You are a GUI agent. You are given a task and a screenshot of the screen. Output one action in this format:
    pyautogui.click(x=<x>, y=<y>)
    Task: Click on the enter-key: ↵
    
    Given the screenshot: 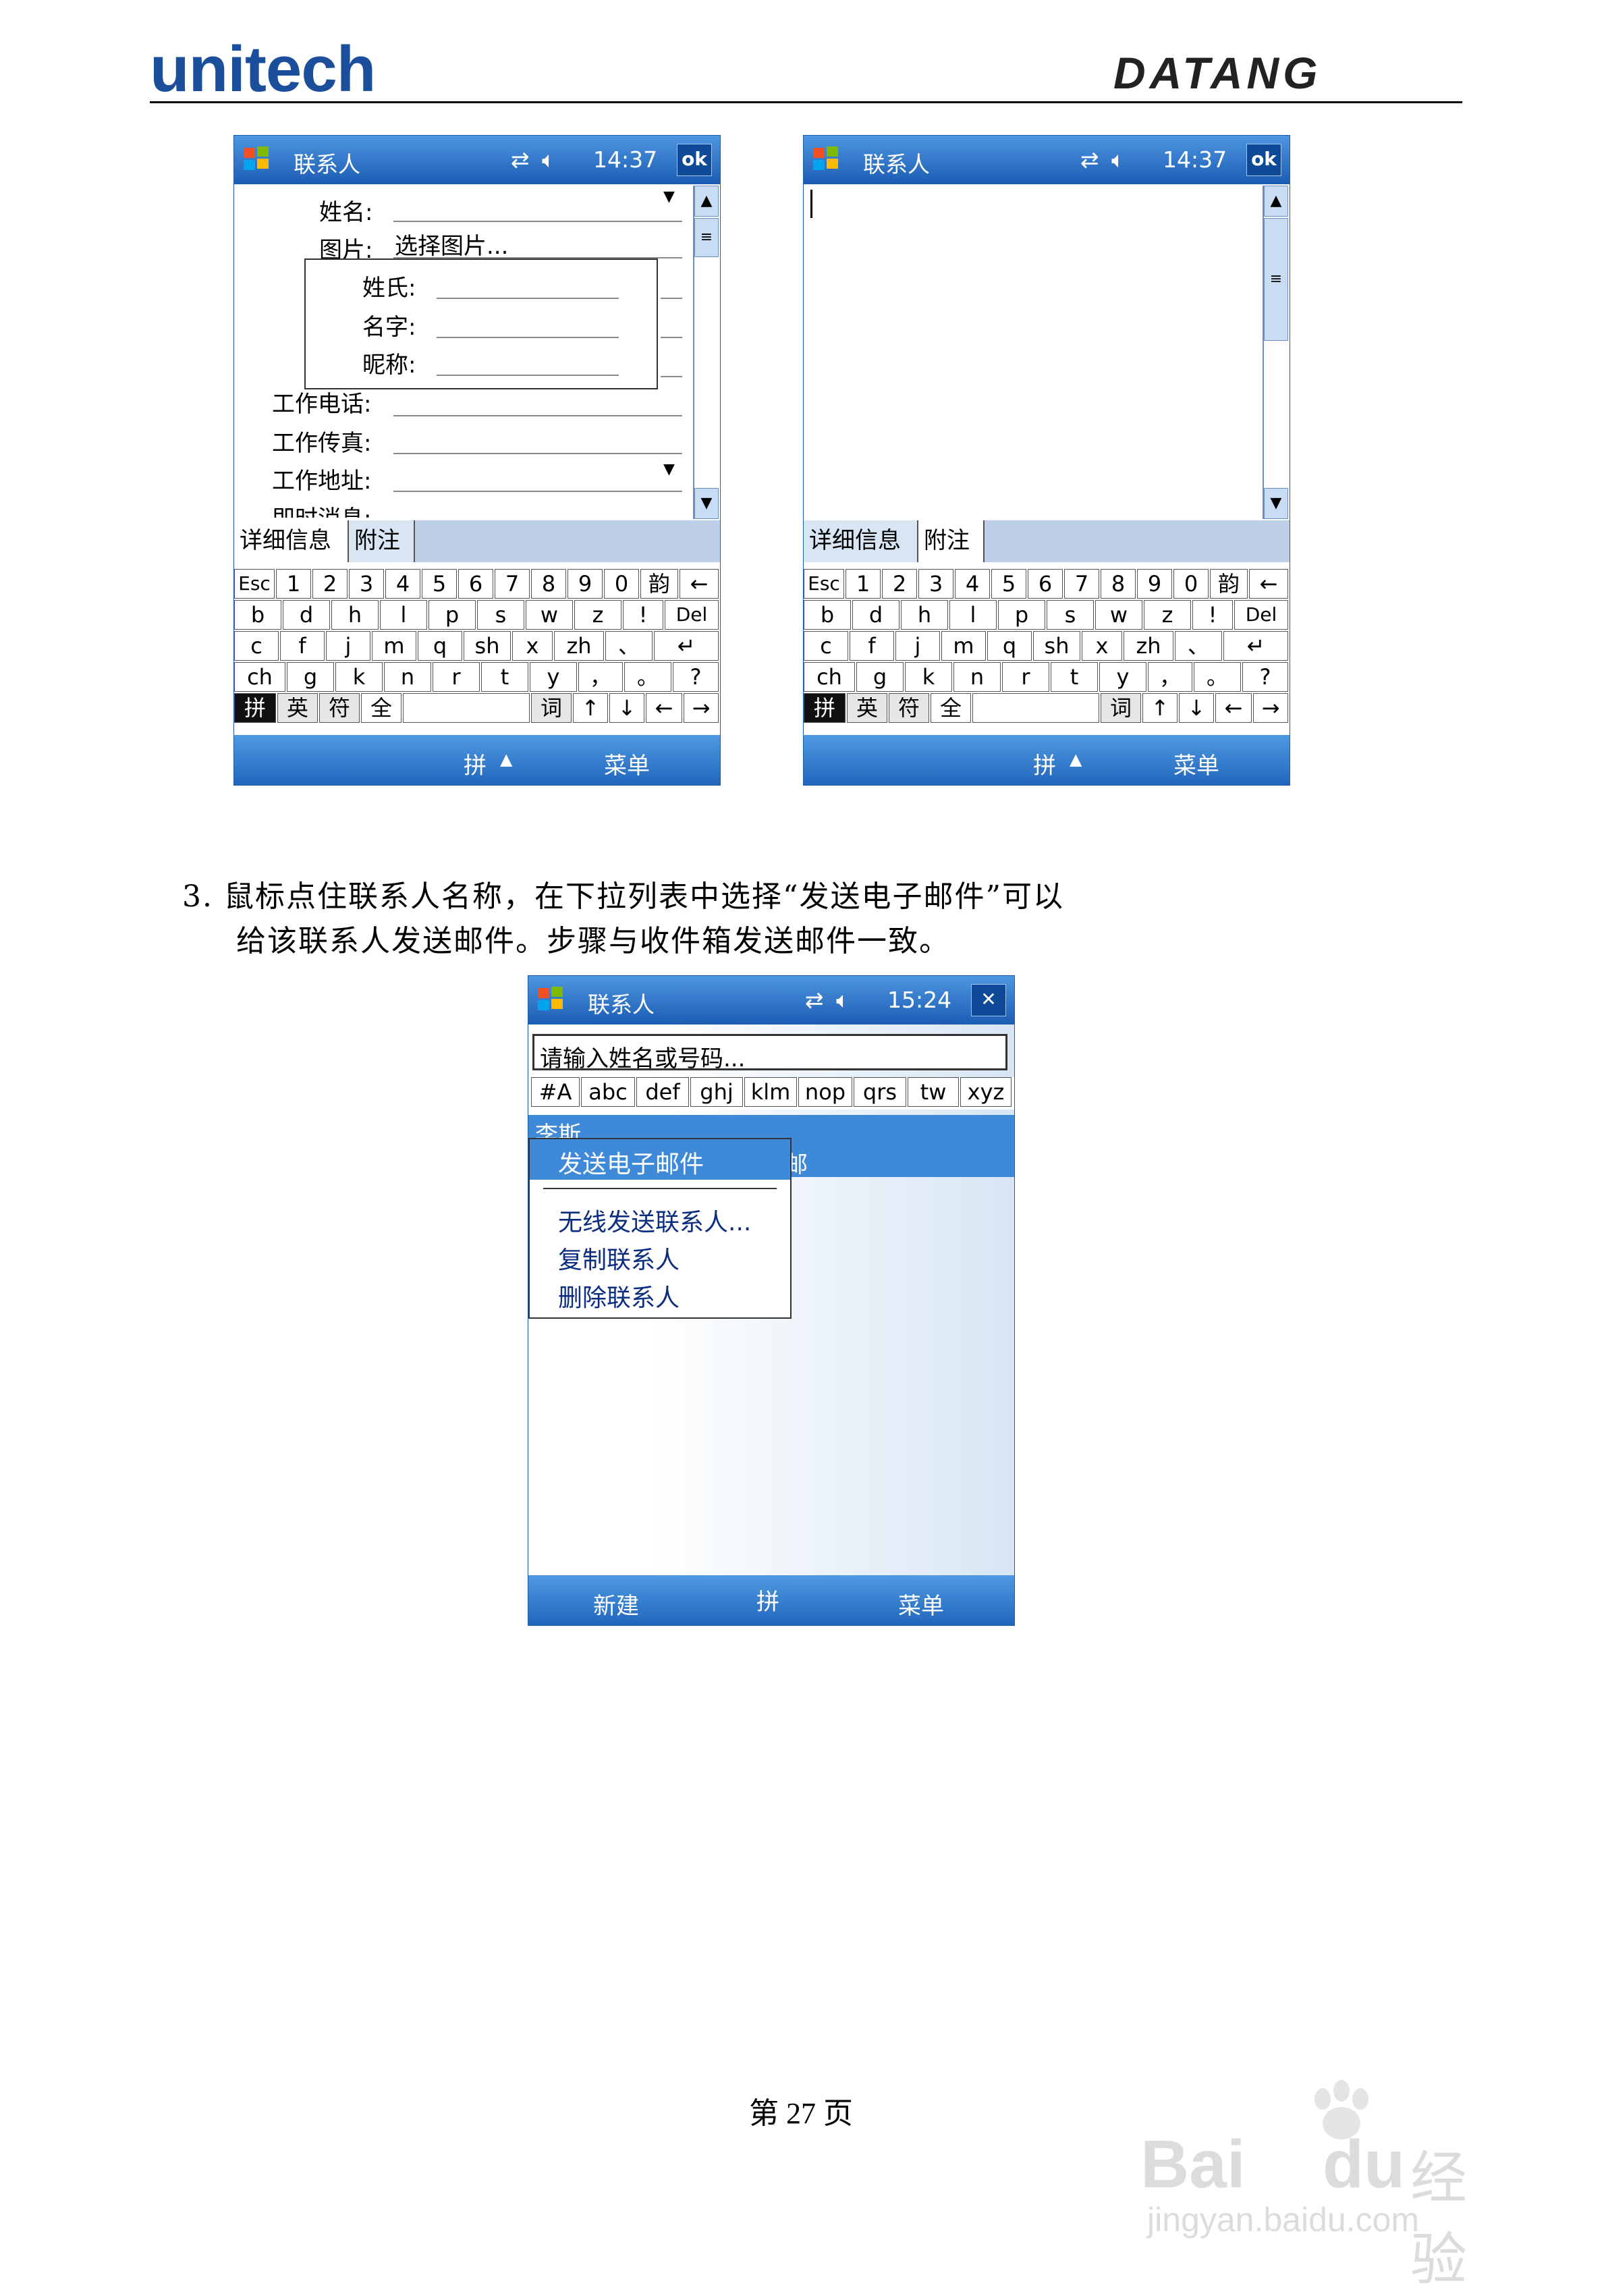 What is the action you would take?
    pyautogui.click(x=1255, y=646)
    